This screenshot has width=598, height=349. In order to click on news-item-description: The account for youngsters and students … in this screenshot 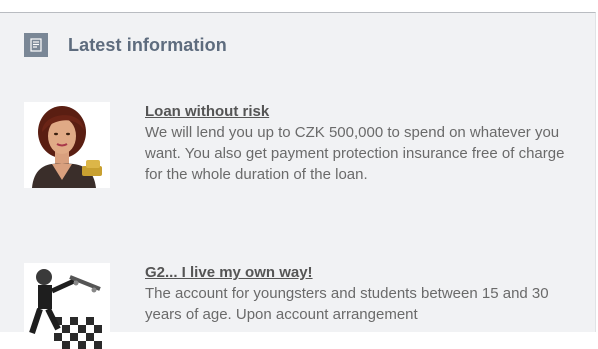, I will do `click(347, 304)`.